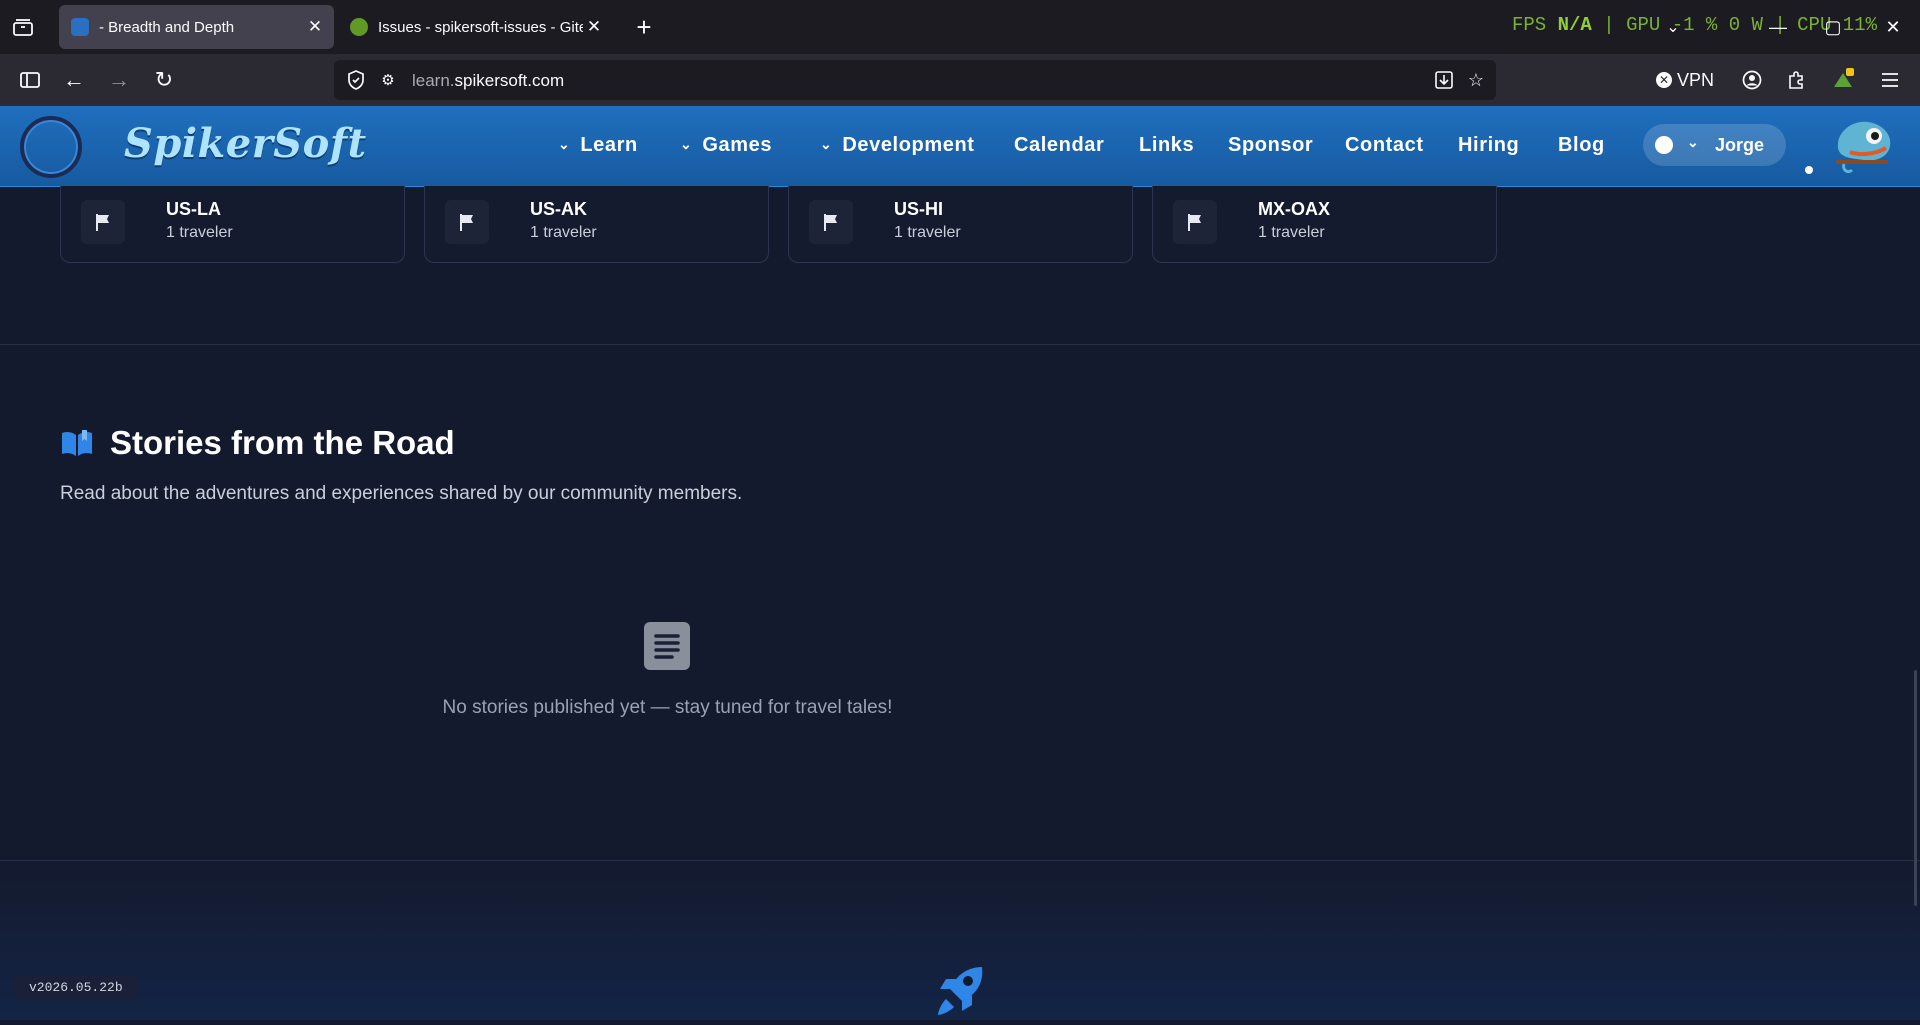 This screenshot has height=1025, width=1920. I want to click on vpn-button: ✕ VPN, so click(1685, 80).